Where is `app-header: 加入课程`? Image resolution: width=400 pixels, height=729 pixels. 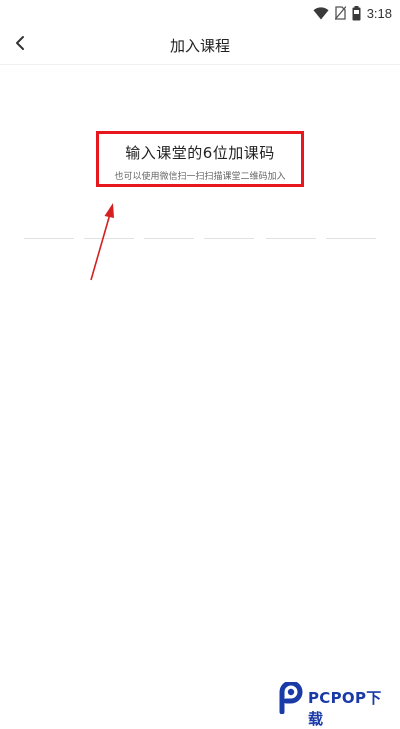
app-header: 加入课程 is located at coordinates (200, 45).